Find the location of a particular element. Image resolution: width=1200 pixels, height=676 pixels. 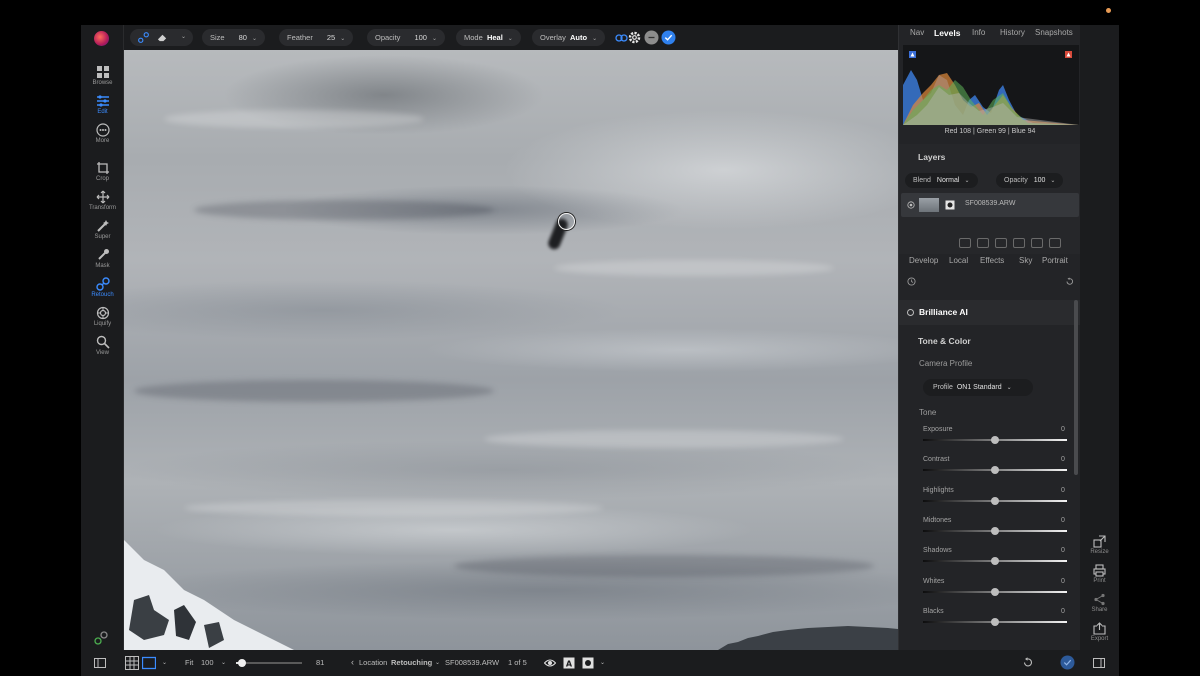

preset-icon is located at coordinates (911, 281).